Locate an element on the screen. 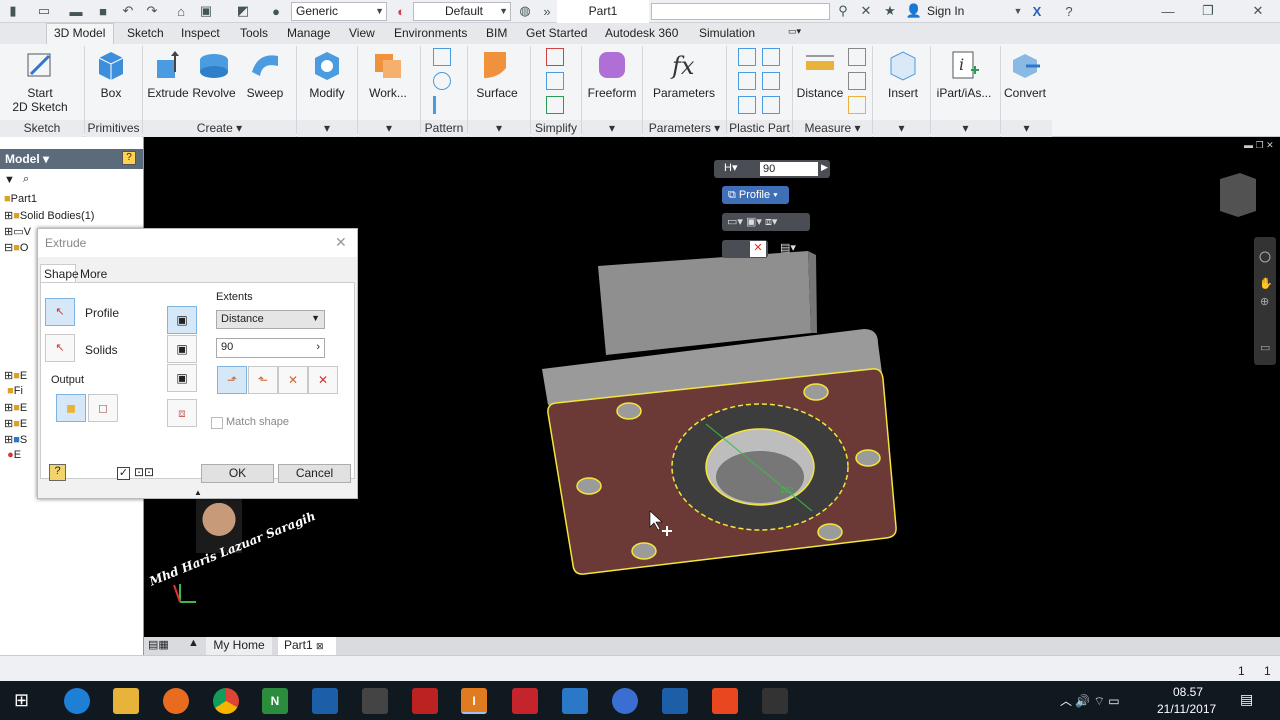 This screenshot has width=1280, height=720. screenshot-icon is located at coordinates (775, 701).